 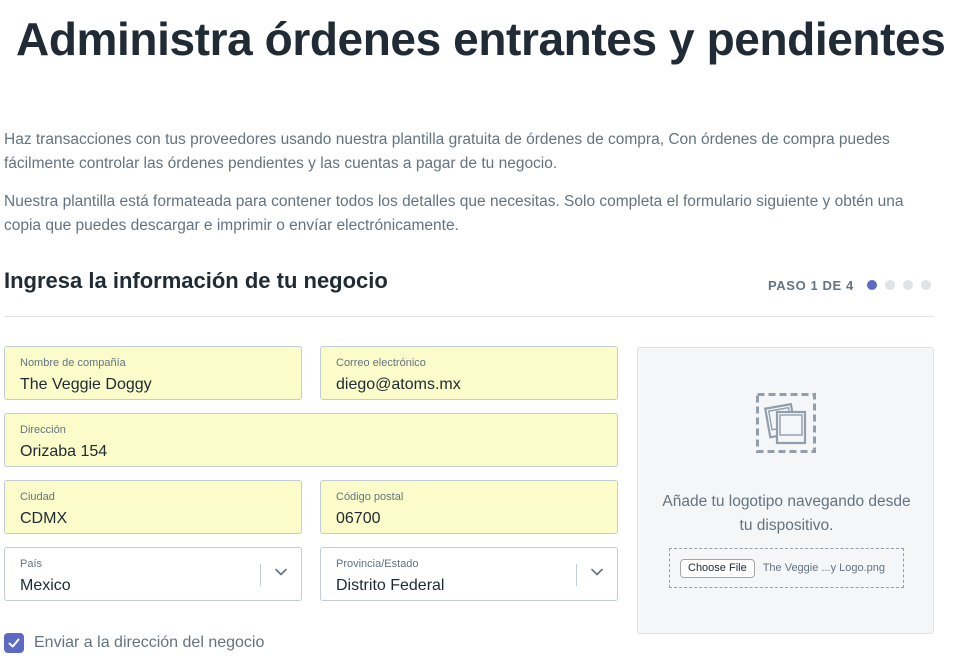 I want to click on postal-code-value: 06700, so click(x=469, y=519).